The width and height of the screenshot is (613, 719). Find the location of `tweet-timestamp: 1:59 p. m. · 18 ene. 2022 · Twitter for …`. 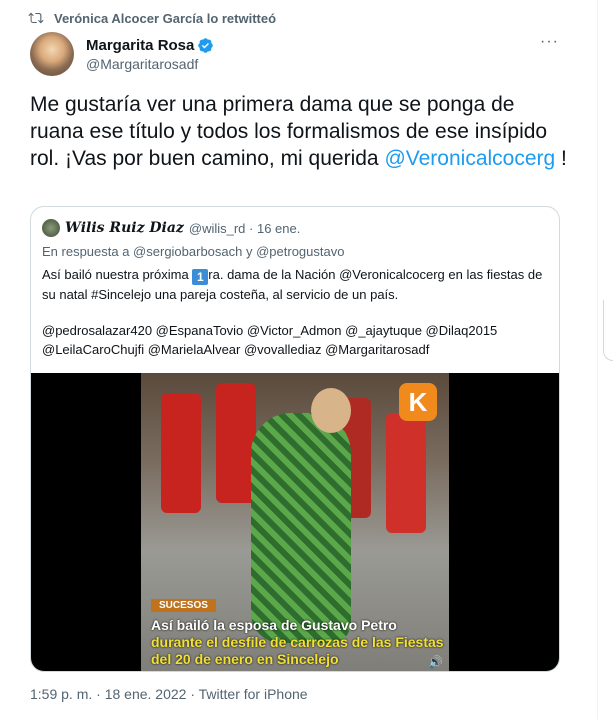

tweet-timestamp: 1:59 p. m. · 18 ene. 2022 · Twitter for … is located at coordinates (169, 694).